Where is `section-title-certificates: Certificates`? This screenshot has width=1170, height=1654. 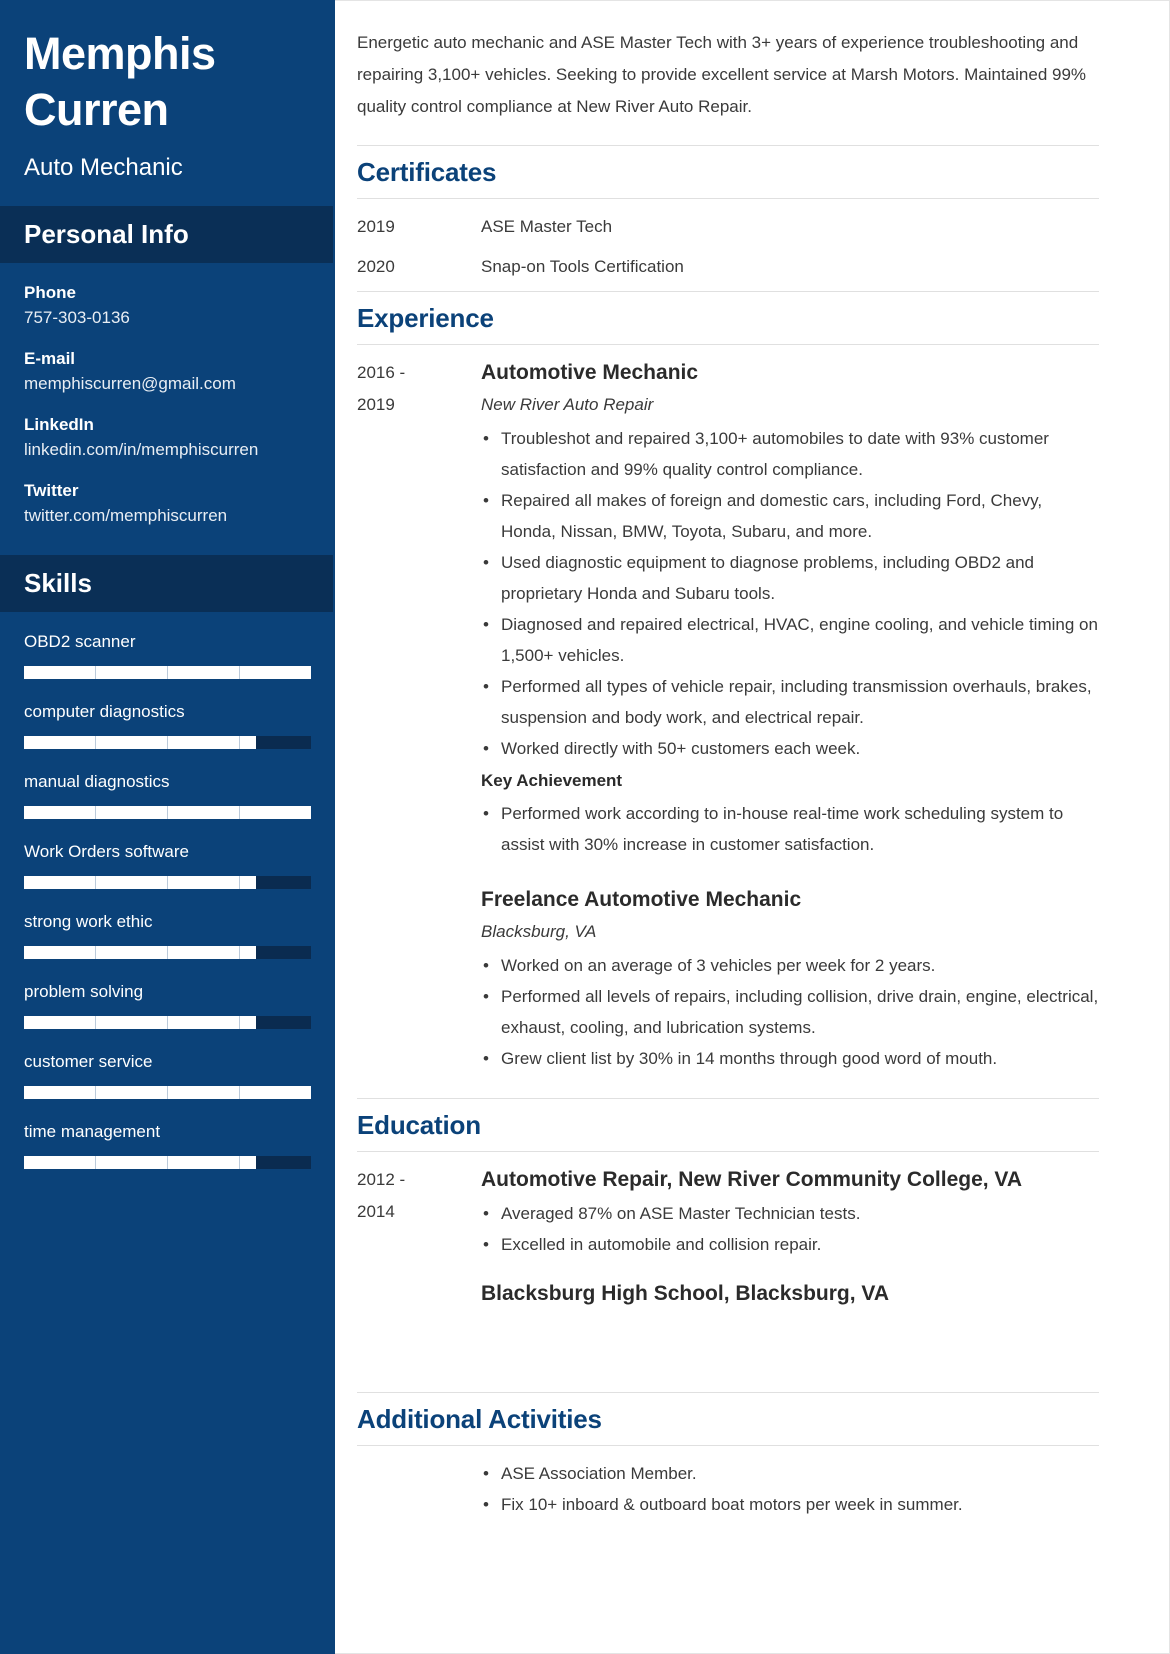 section-title-certificates: Certificates is located at coordinates (728, 172).